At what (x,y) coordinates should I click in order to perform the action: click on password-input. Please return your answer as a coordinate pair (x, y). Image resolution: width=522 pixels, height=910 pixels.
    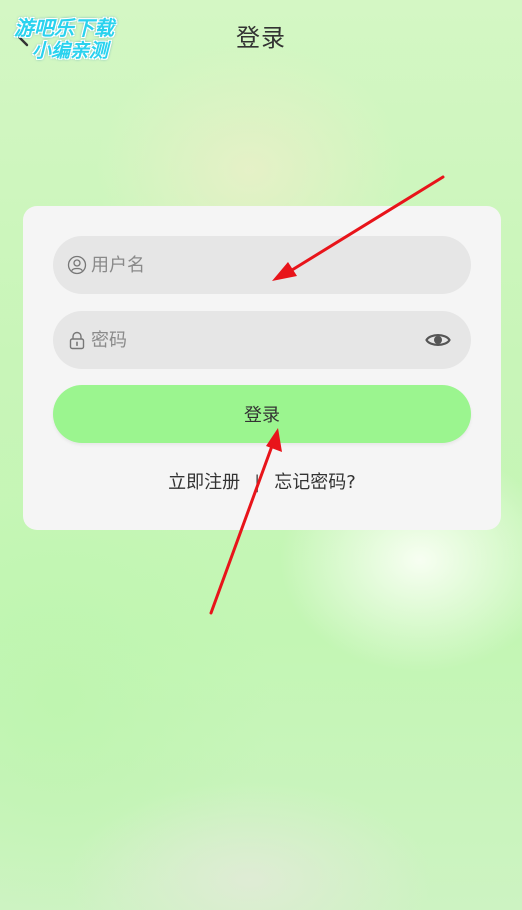
    Looking at the image, I should click on (251, 340).